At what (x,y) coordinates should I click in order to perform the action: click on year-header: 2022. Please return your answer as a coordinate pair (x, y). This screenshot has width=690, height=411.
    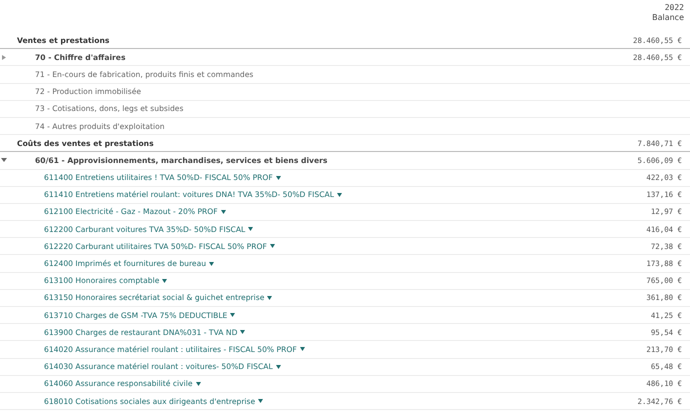
    Looking at the image, I should click on (674, 7).